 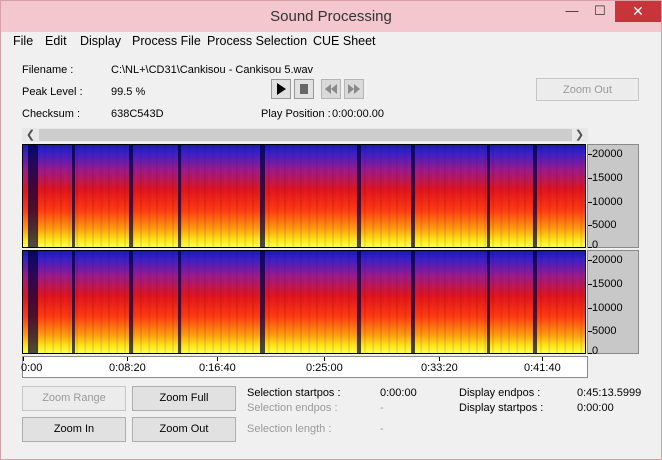 What do you see at coordinates (595, 408) in the screenshot?
I see `display-startpos-value: 0:00:00` at bounding box center [595, 408].